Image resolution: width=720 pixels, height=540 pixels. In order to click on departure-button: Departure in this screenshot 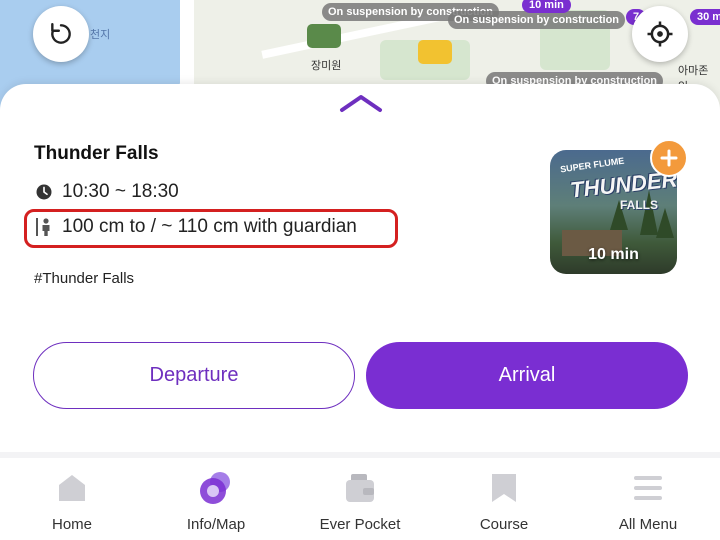, I will do `click(194, 375)`.